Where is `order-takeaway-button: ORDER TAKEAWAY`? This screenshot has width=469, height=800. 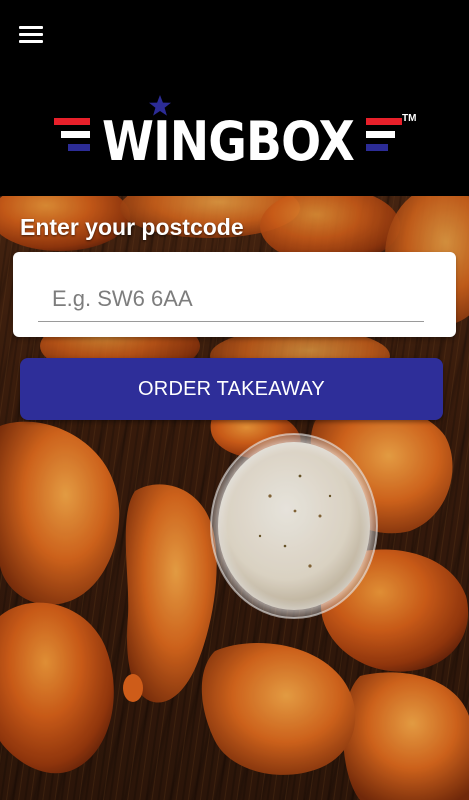
order-takeaway-button: ORDER TAKEAWAY is located at coordinates (231, 389).